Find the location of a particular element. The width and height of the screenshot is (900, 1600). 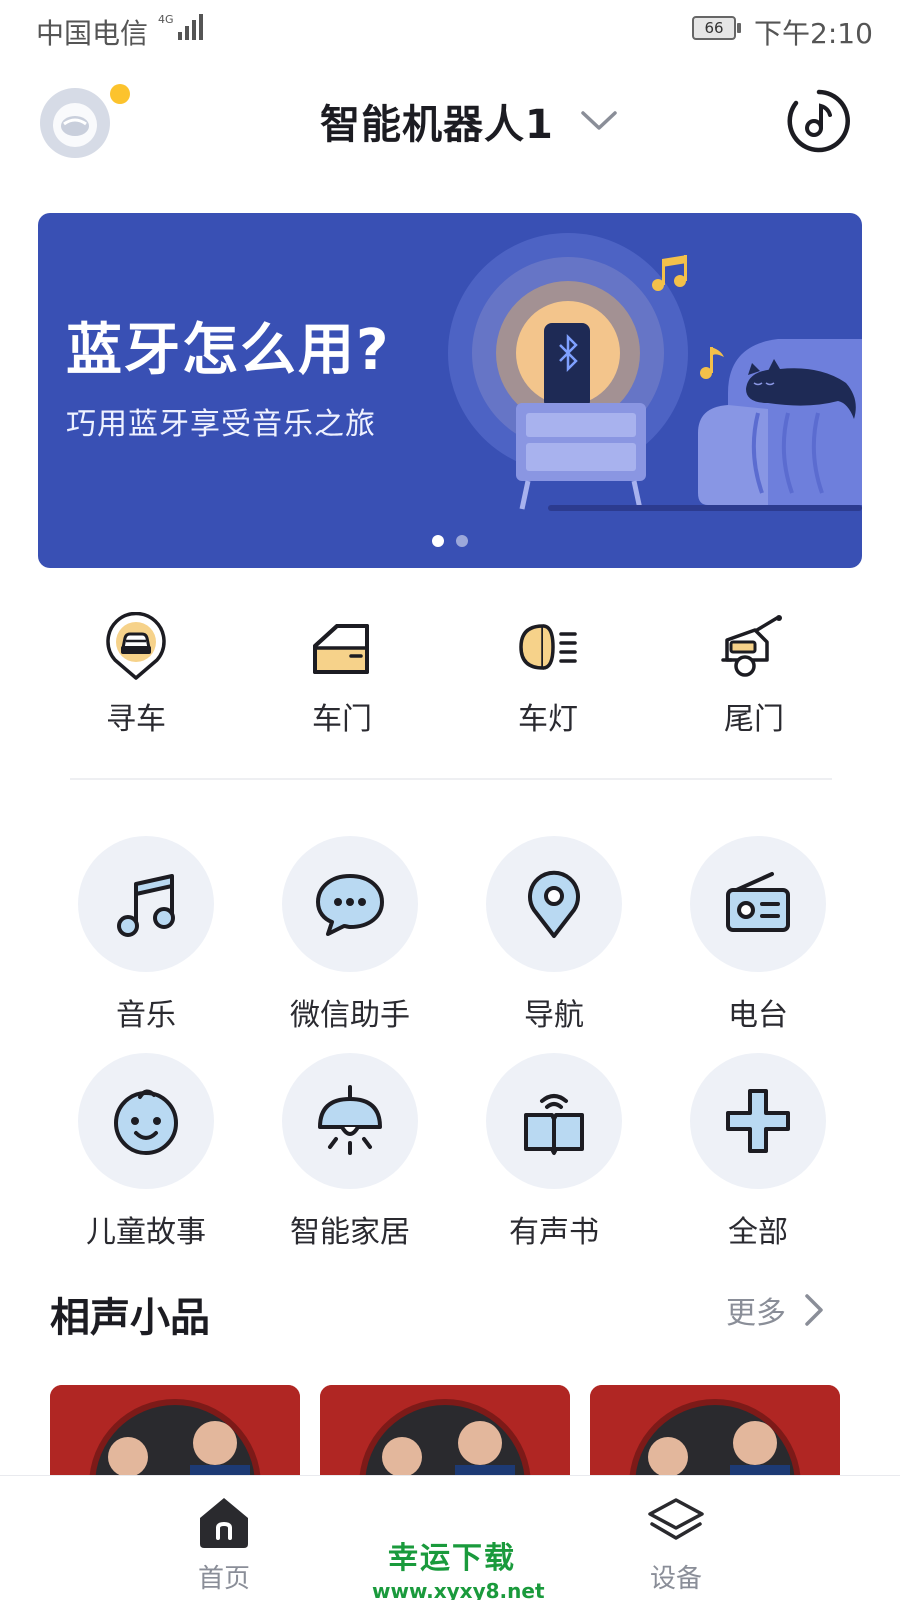

avatar is located at coordinates (75, 123).